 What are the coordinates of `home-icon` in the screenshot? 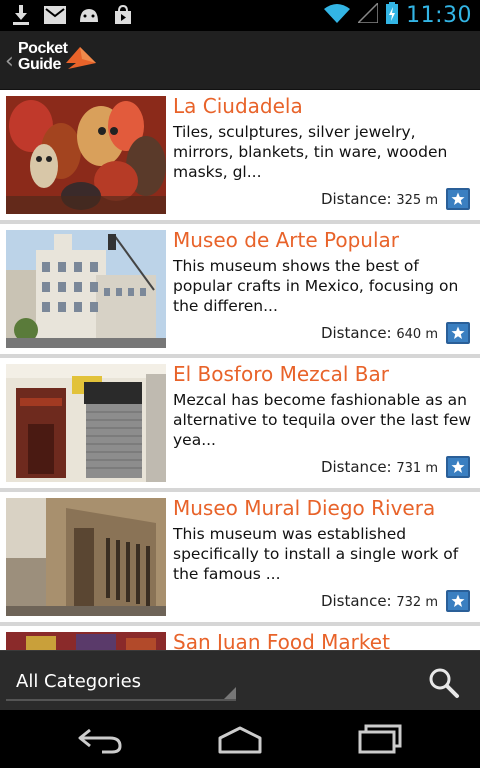 It's located at (240, 740).